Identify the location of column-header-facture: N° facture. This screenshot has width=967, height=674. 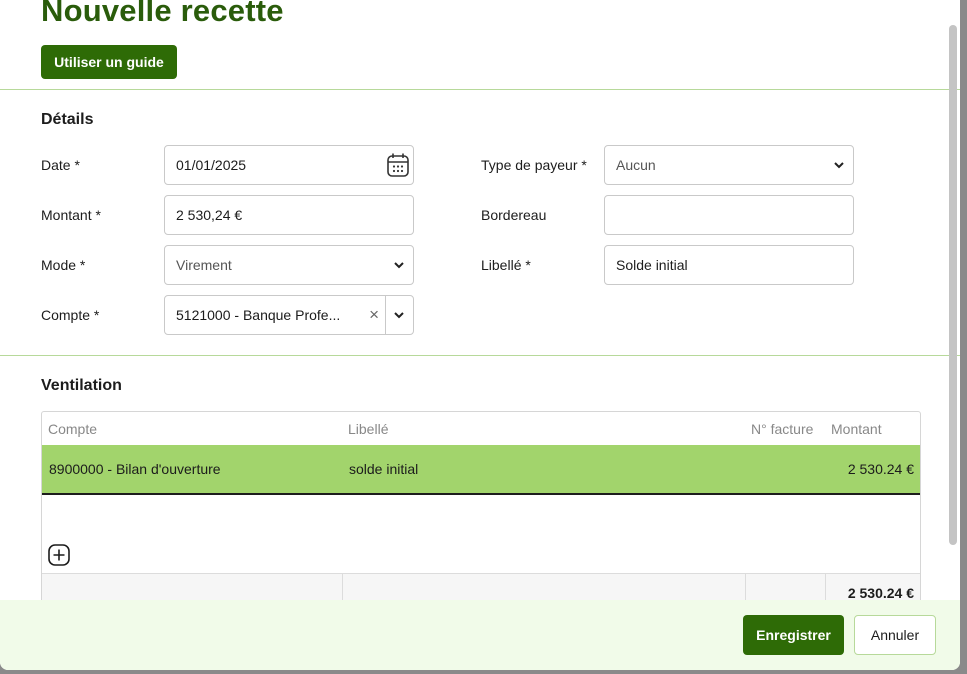
(782, 429).